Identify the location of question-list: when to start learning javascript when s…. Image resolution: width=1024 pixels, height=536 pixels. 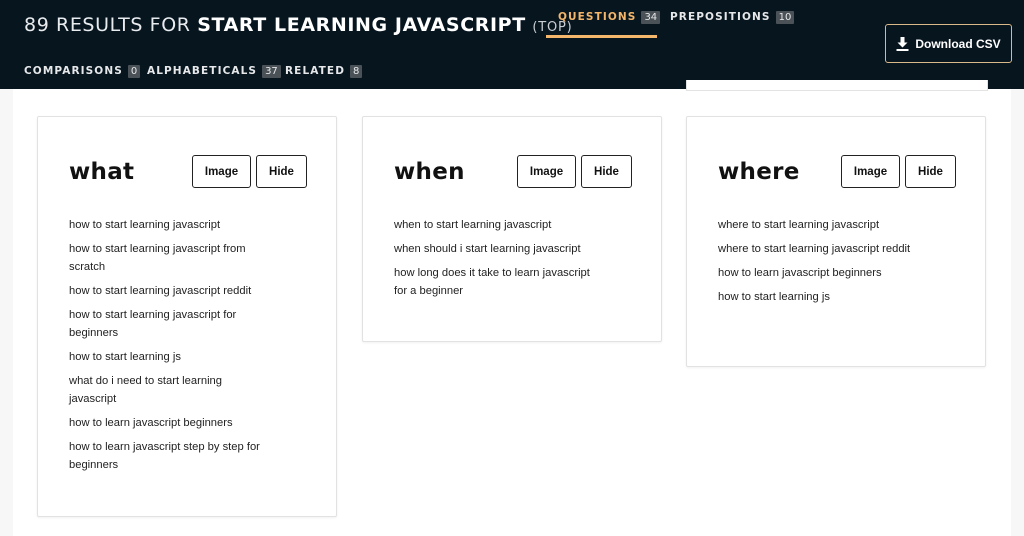
(494, 261).